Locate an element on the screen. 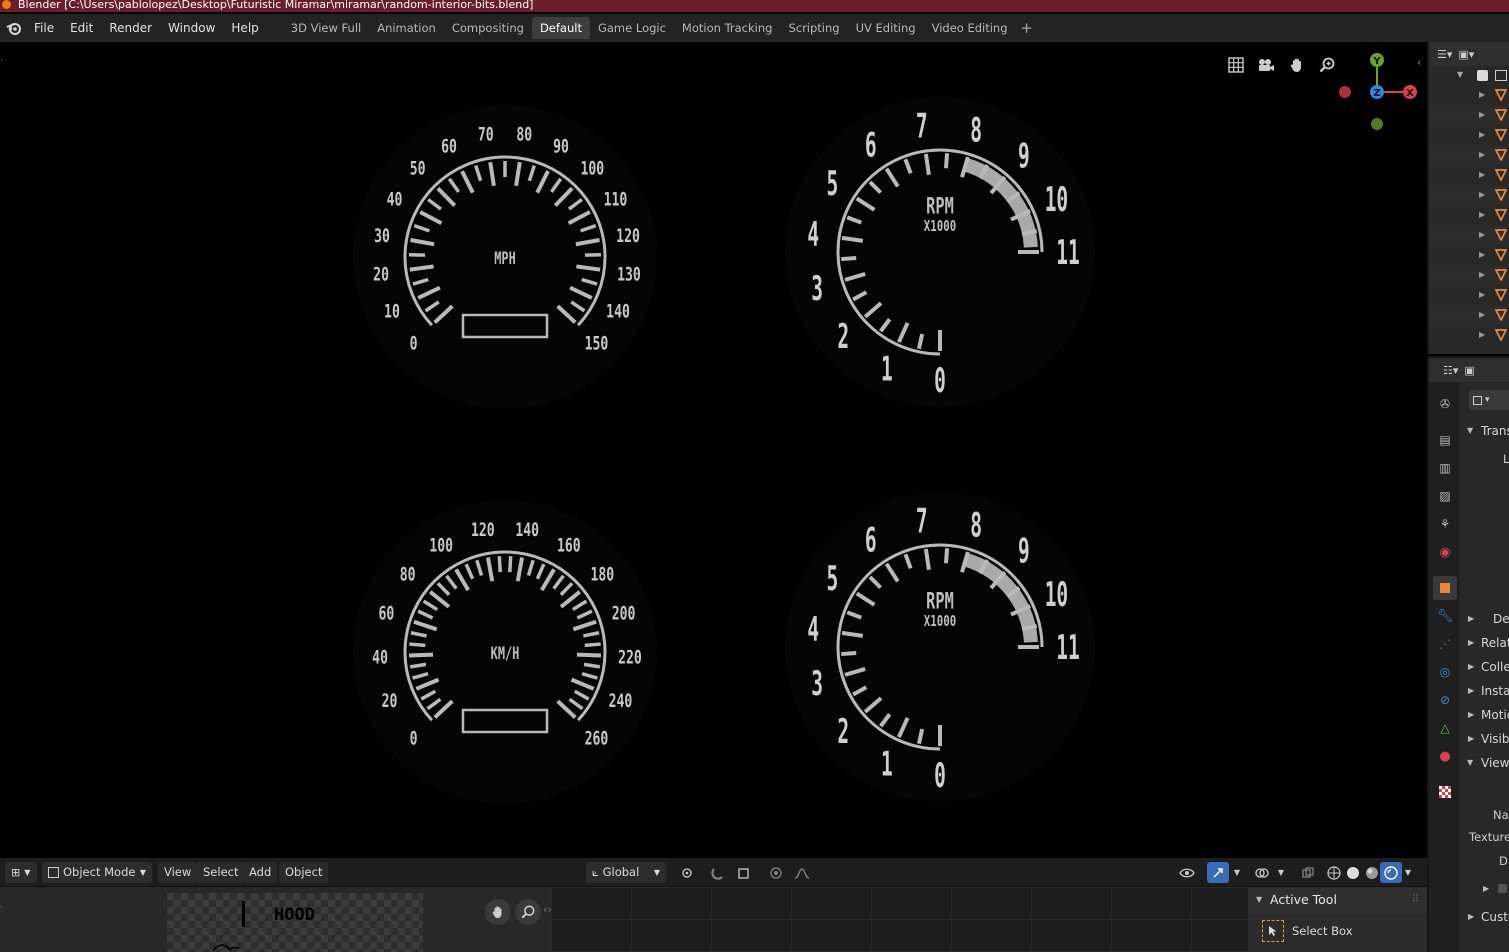 The image size is (1509, 952). constraints-icon: ⊘ is located at coordinates (1445, 700).